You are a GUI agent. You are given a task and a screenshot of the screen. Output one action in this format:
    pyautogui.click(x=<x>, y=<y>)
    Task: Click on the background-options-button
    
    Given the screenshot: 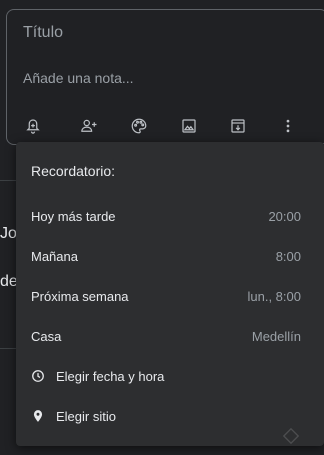 What is the action you would take?
    pyautogui.click(x=139, y=126)
    